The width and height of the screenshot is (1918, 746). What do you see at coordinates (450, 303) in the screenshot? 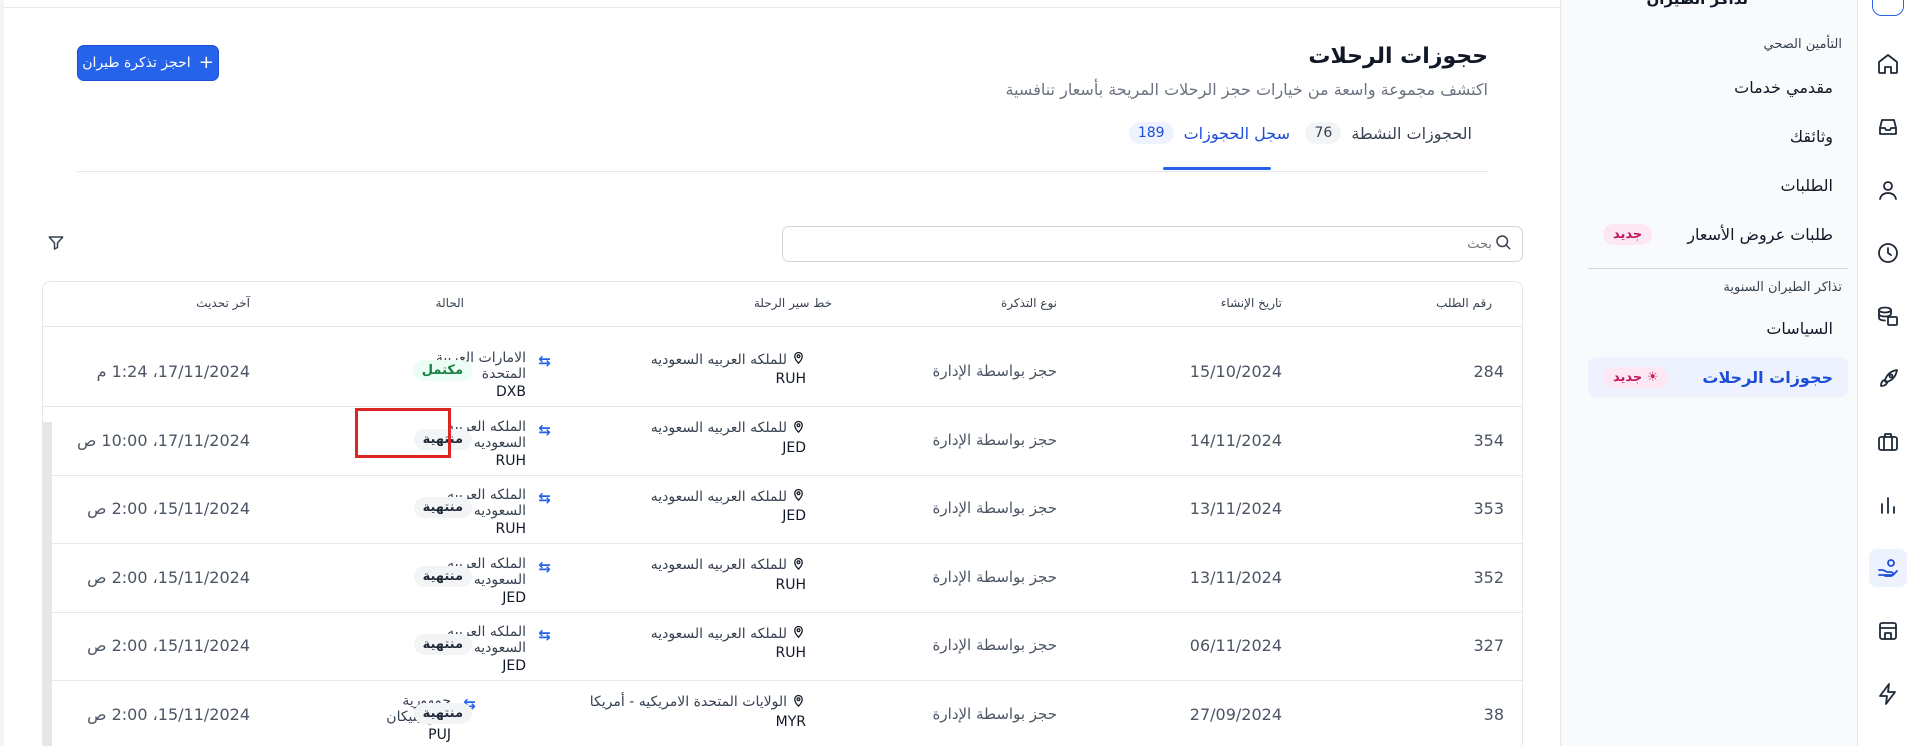
I see `col-status: الحالة` at bounding box center [450, 303].